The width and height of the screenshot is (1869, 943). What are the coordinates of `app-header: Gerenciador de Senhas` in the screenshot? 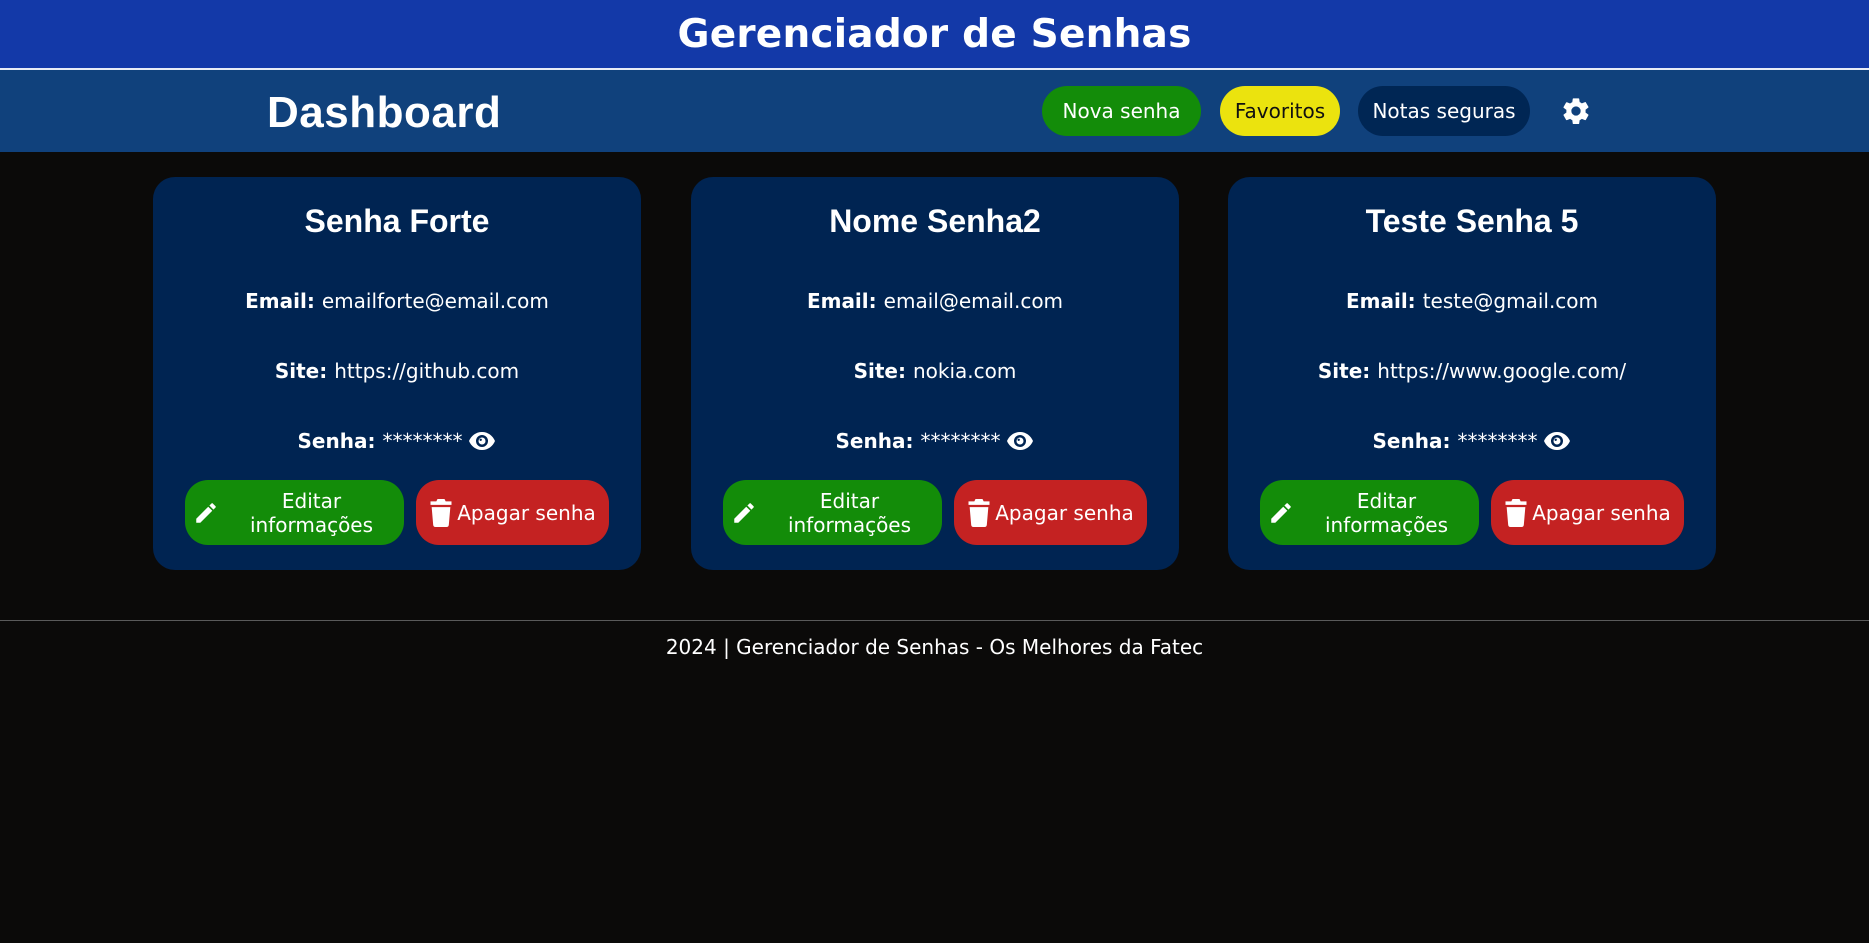 It's located at (934, 35).